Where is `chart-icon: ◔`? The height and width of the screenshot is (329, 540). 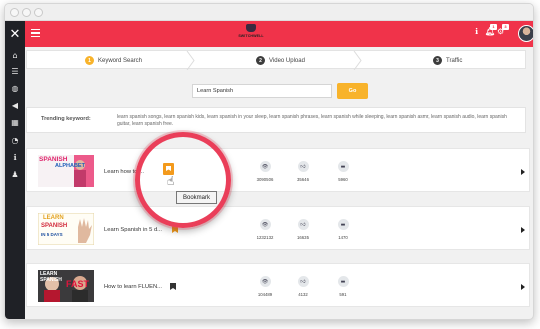 chart-icon: ◔ is located at coordinates (15, 140).